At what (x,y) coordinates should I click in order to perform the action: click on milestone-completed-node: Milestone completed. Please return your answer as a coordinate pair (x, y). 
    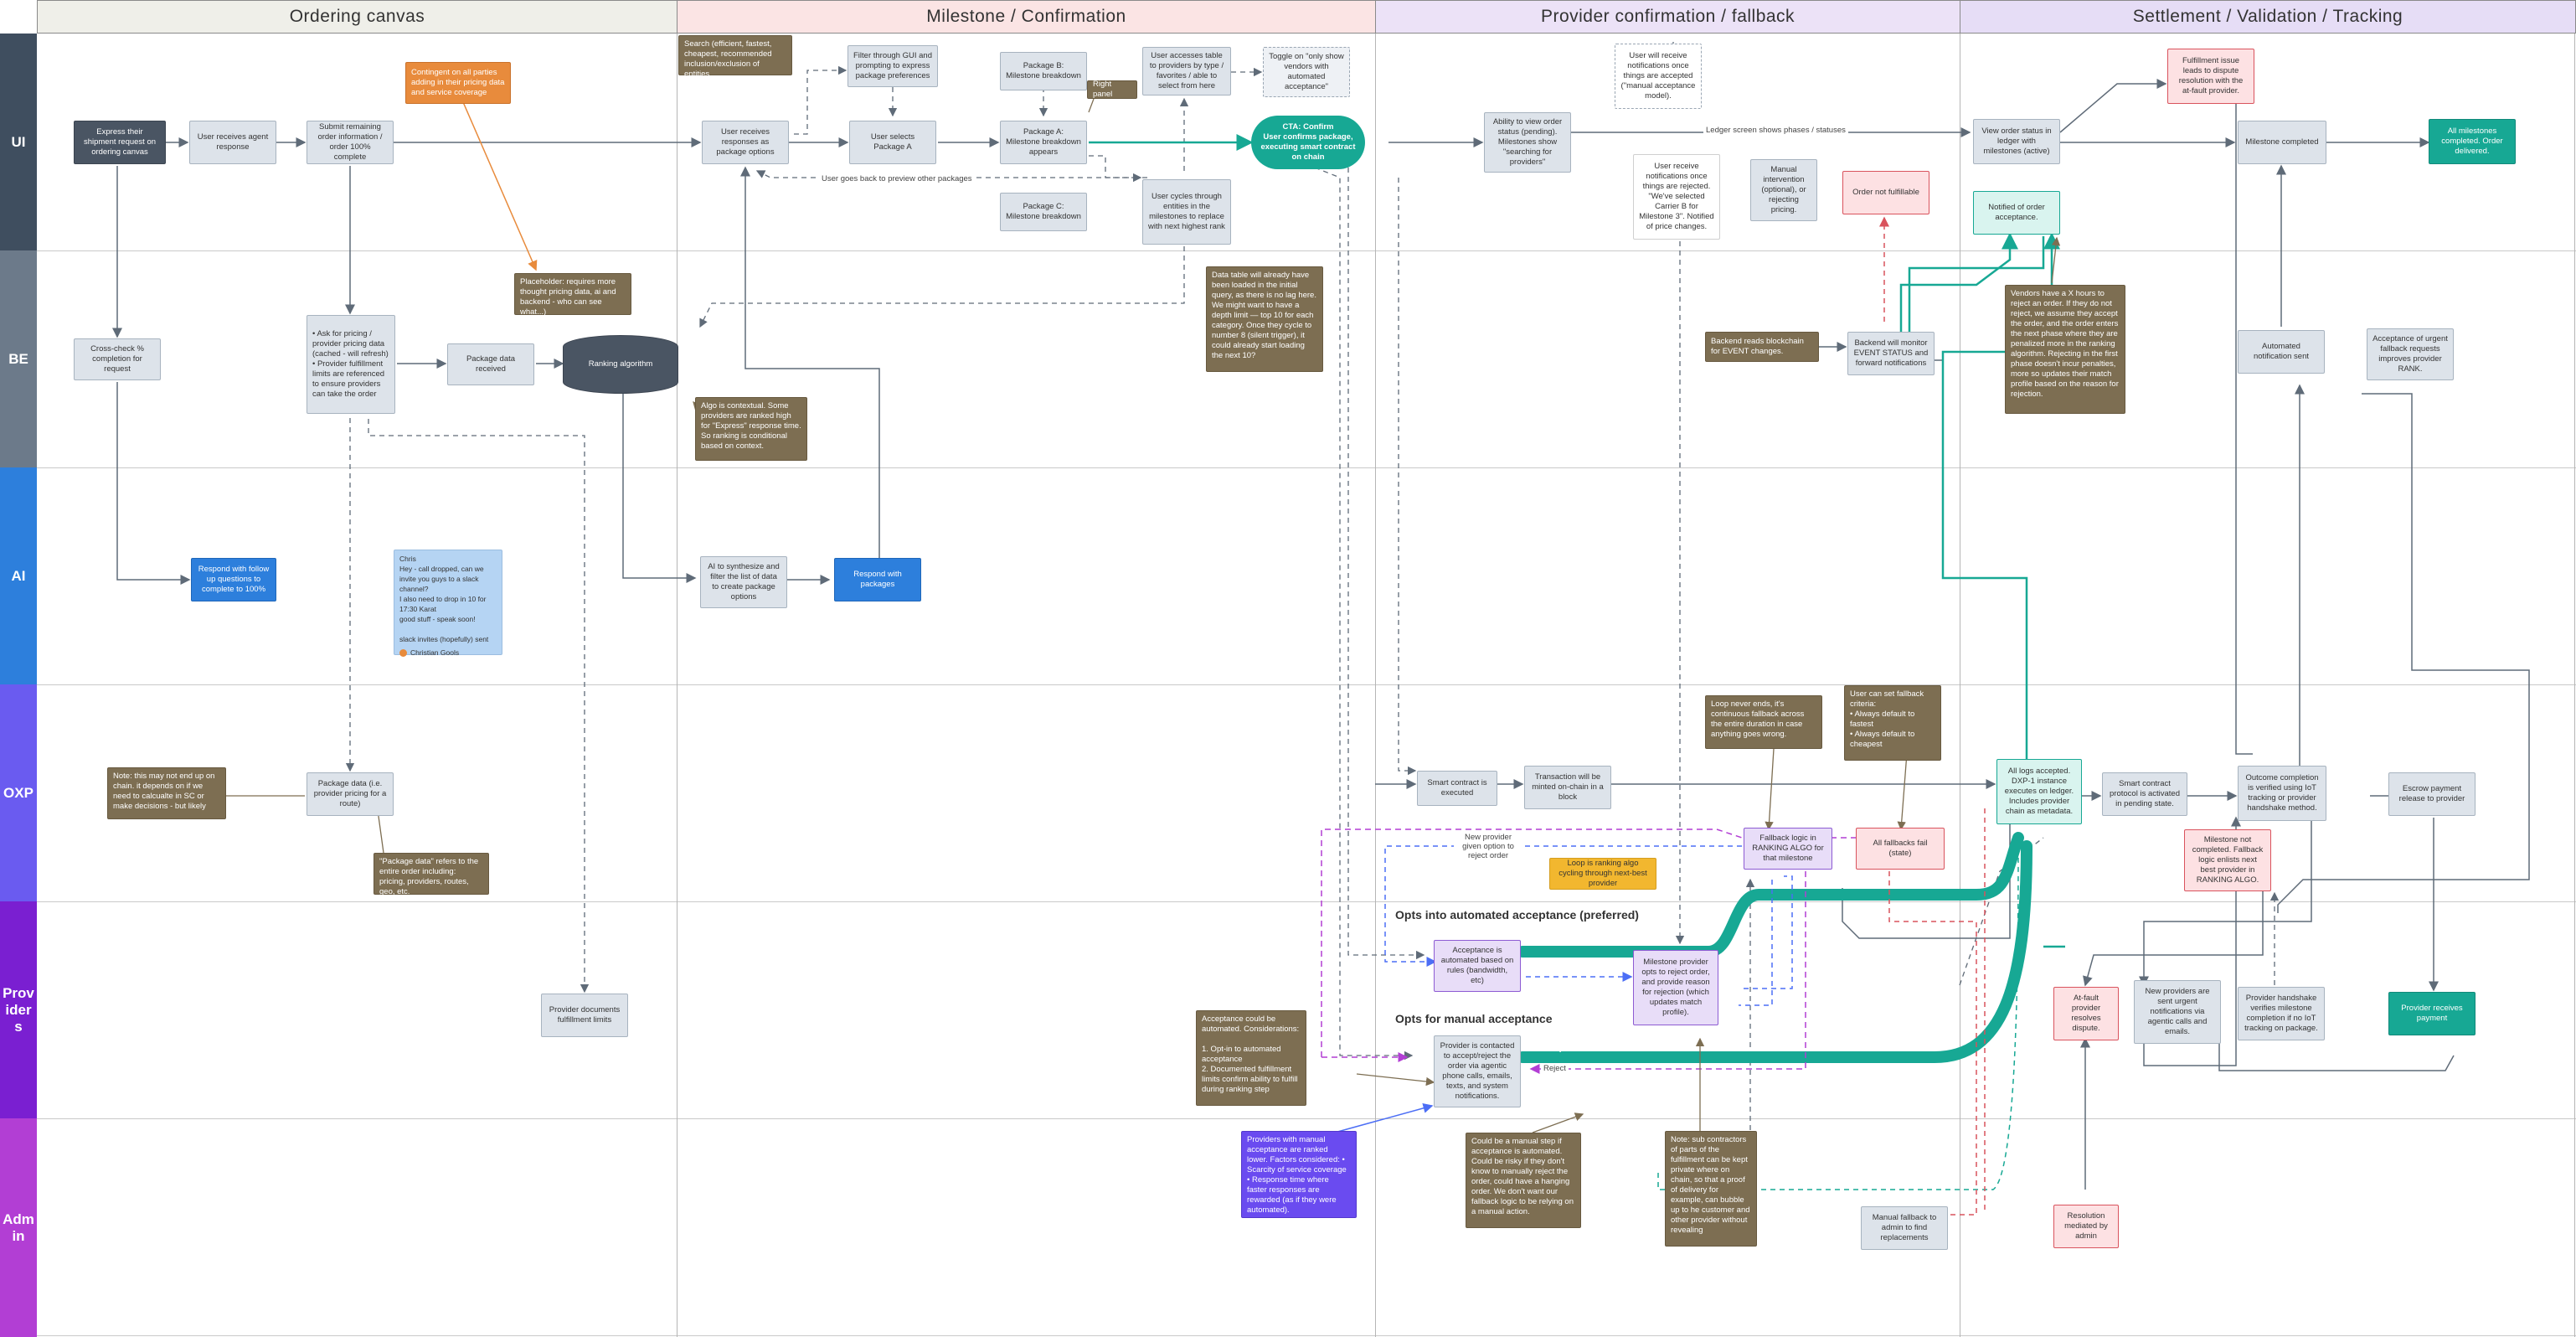
    Looking at the image, I should click on (2282, 142).